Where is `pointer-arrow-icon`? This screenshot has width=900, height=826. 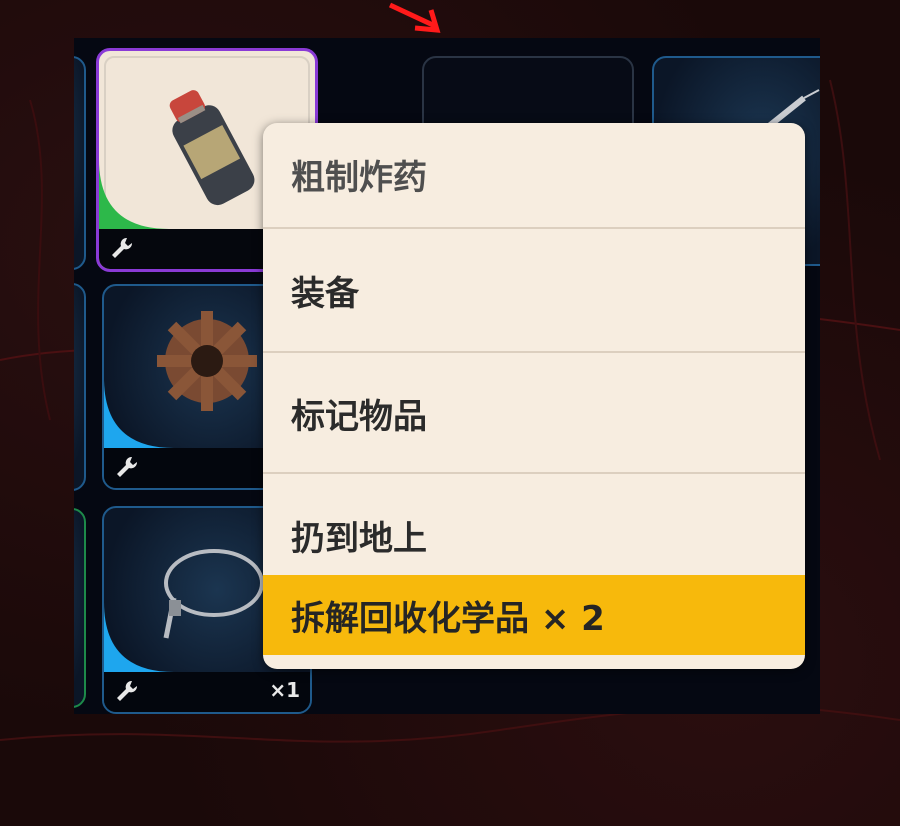 pointer-arrow-icon is located at coordinates (414, 17).